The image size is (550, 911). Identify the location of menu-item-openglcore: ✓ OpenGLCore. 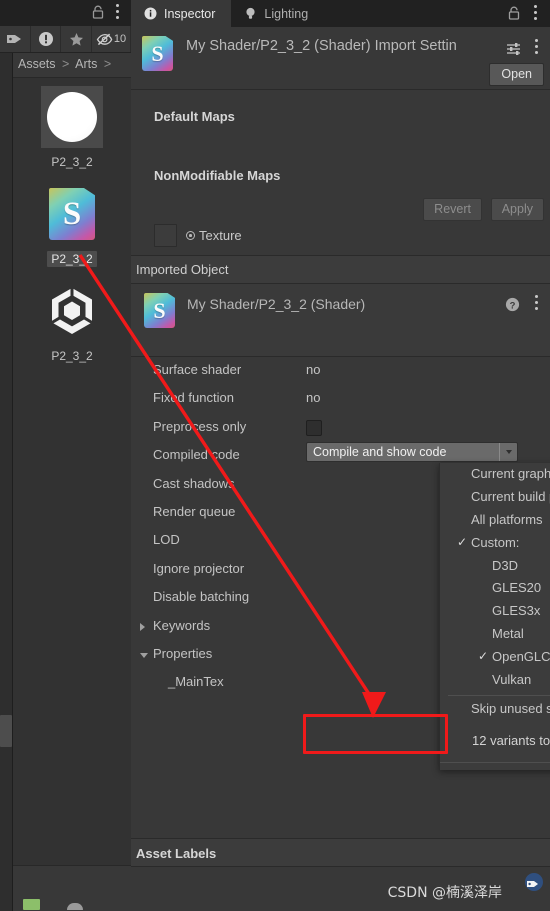
(495, 657).